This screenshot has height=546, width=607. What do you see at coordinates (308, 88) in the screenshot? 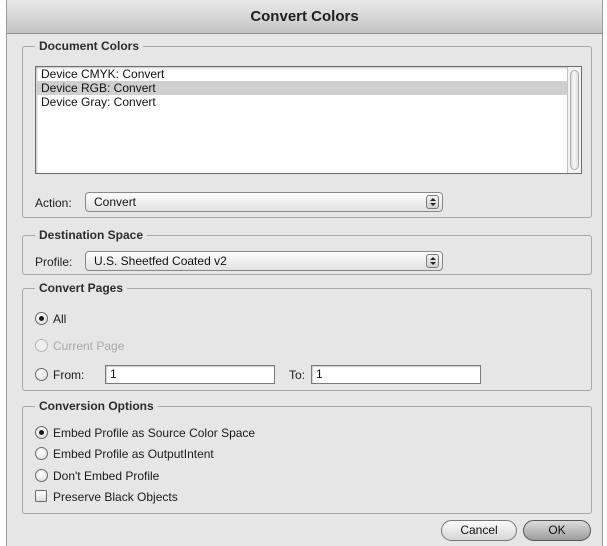
I see `list-item: Device RGB: Convert` at bounding box center [308, 88].